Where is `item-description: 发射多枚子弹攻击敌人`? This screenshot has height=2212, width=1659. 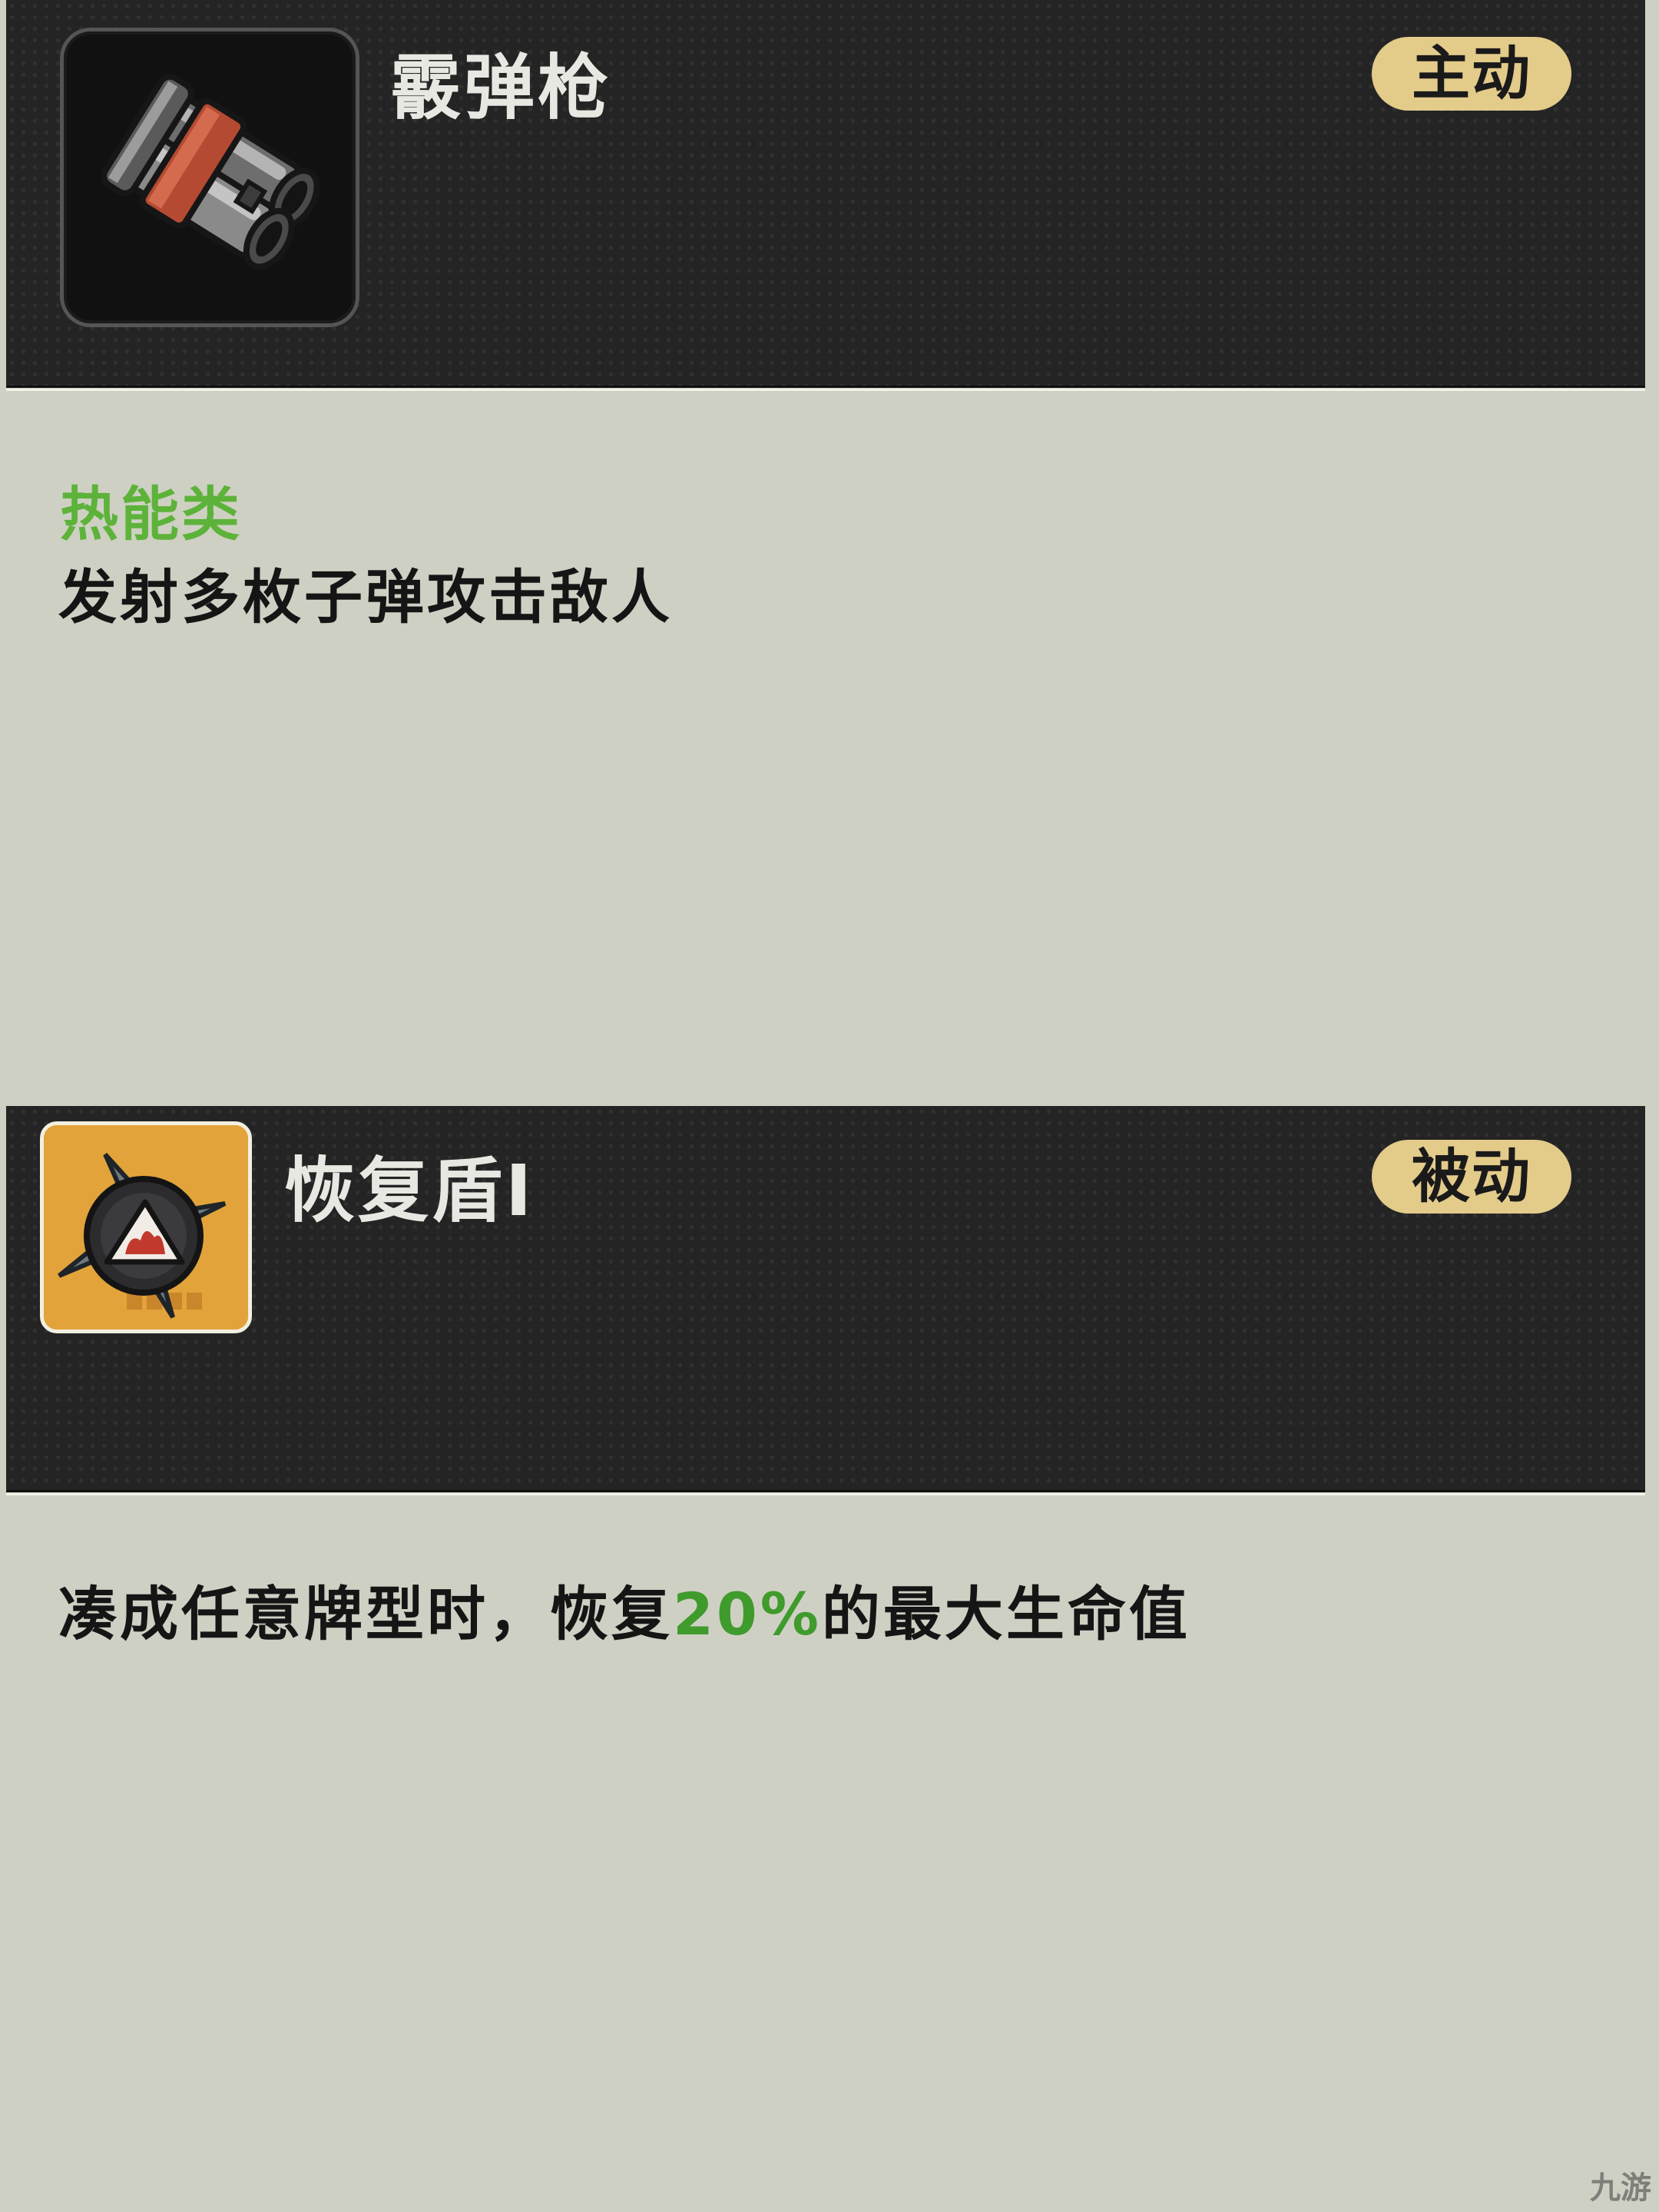
item-description: 发射多枚子弹攻击敌人 is located at coordinates (365, 597).